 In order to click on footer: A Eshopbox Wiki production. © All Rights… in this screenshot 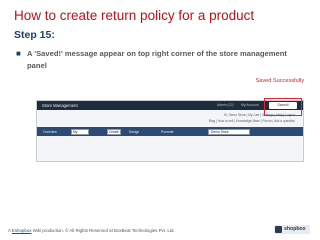, I will do `click(91, 230)`.